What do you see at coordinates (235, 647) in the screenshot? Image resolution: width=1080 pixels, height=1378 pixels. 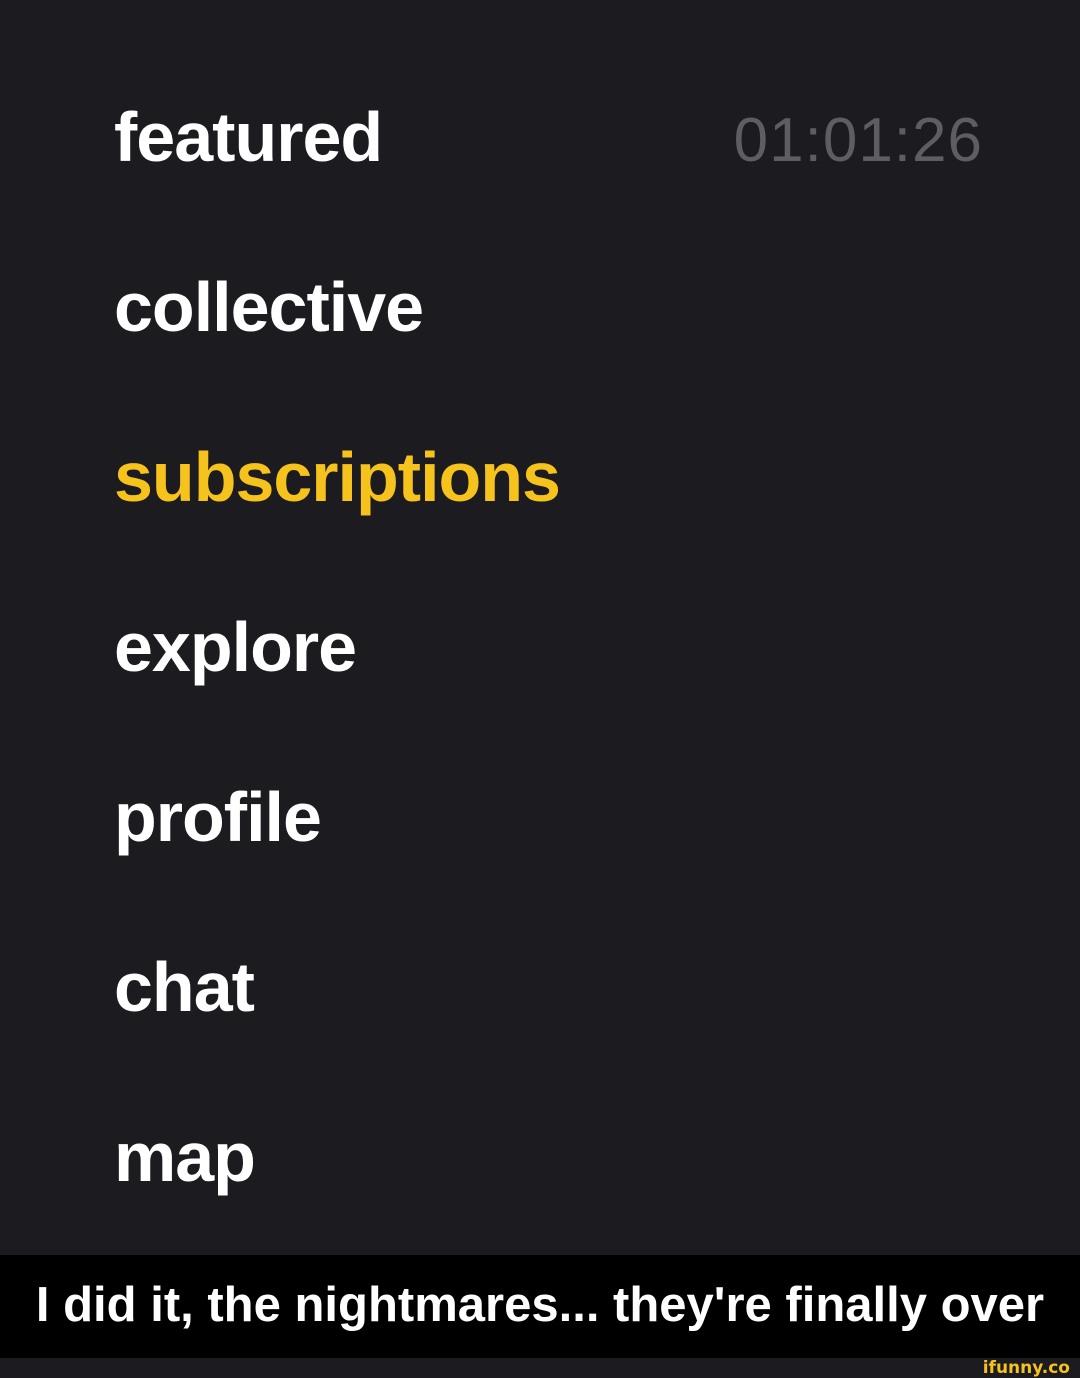 I see `menu-item-explore: explore` at bounding box center [235, 647].